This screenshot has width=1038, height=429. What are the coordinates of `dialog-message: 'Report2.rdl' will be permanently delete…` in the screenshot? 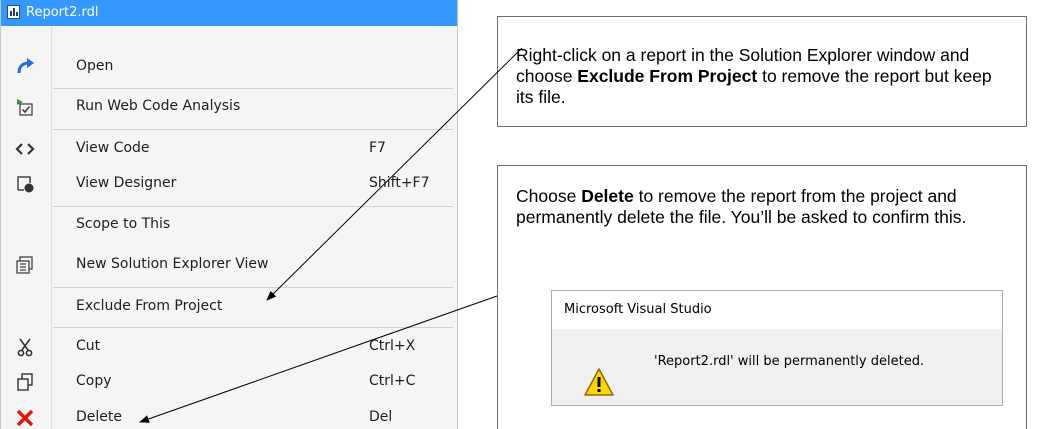 It's located at (789, 361).